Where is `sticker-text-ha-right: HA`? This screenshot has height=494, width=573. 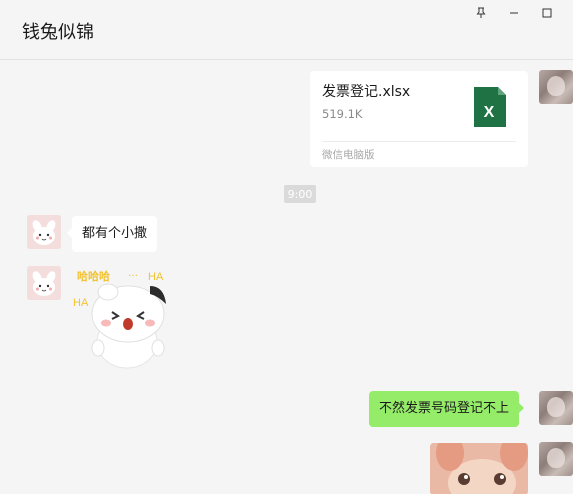 sticker-text-ha-right: HA is located at coordinates (156, 277).